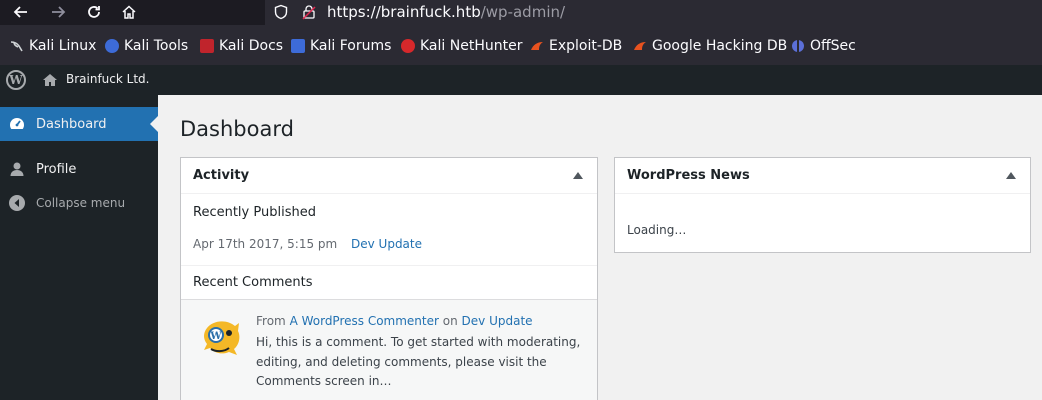 The image size is (1042, 400). I want to click on bookmark-label: Kali Docs, so click(251, 46).